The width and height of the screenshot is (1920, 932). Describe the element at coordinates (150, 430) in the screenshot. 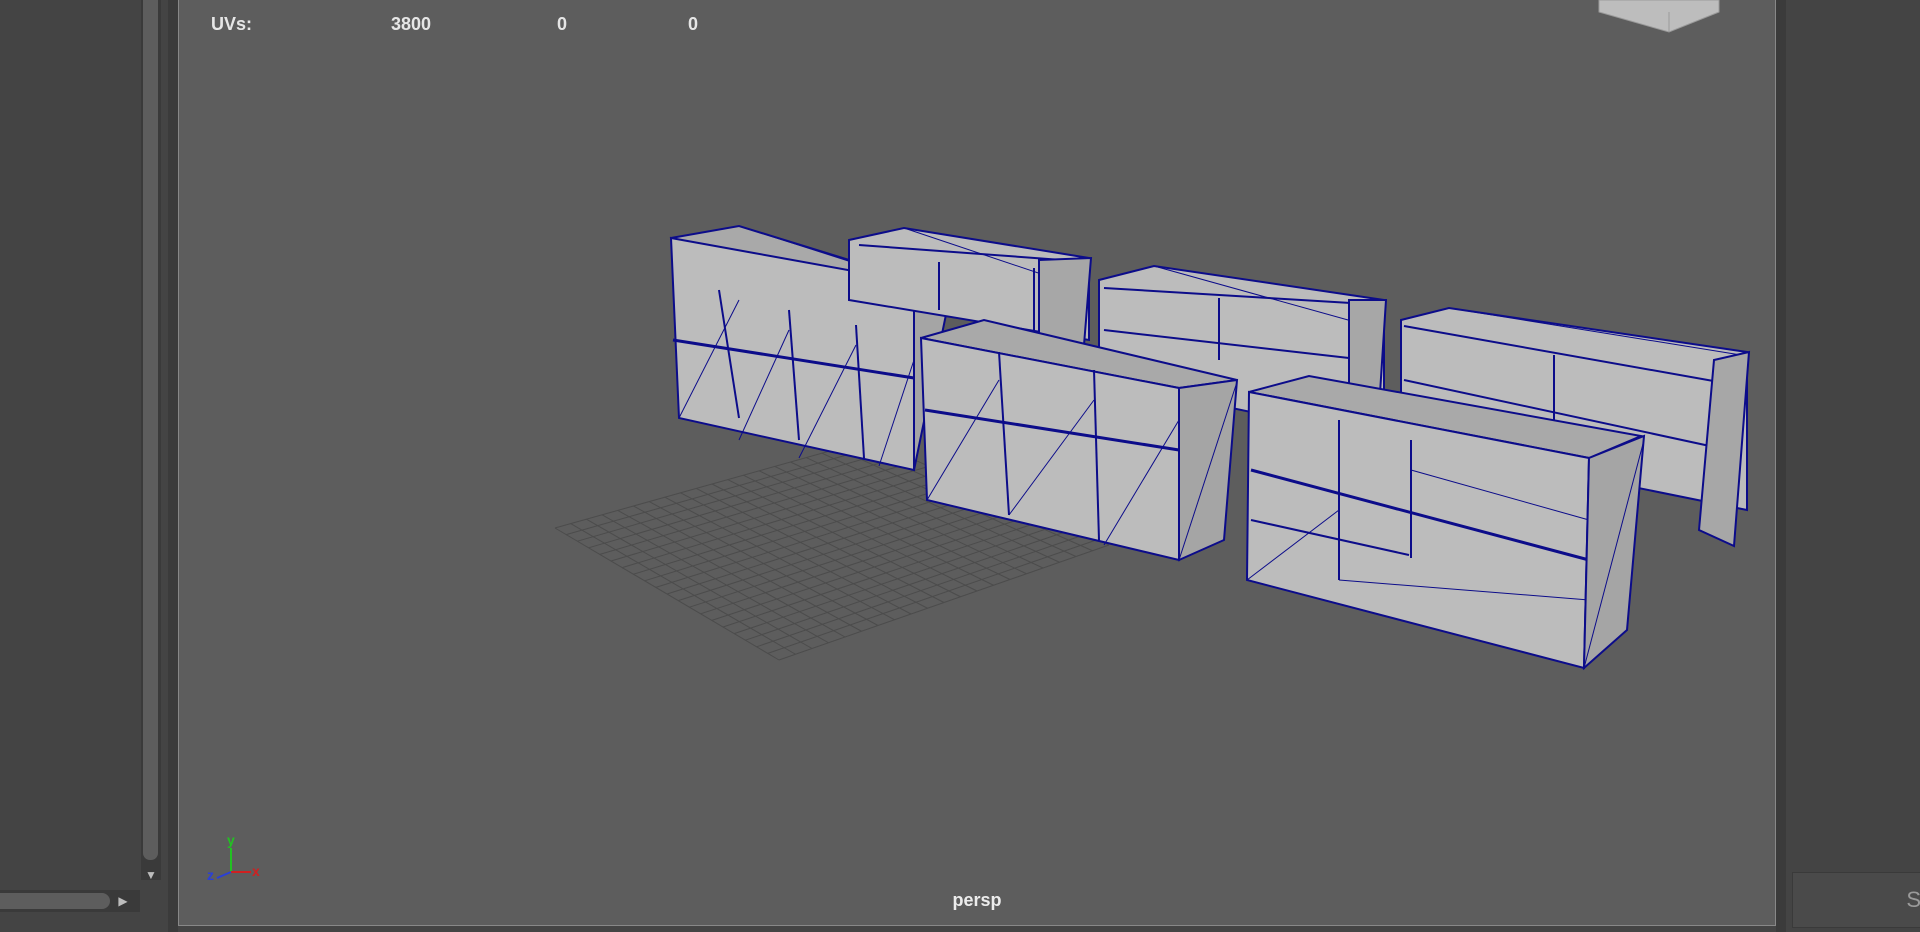

I see `vertical-scrollbar-thumb` at that location.